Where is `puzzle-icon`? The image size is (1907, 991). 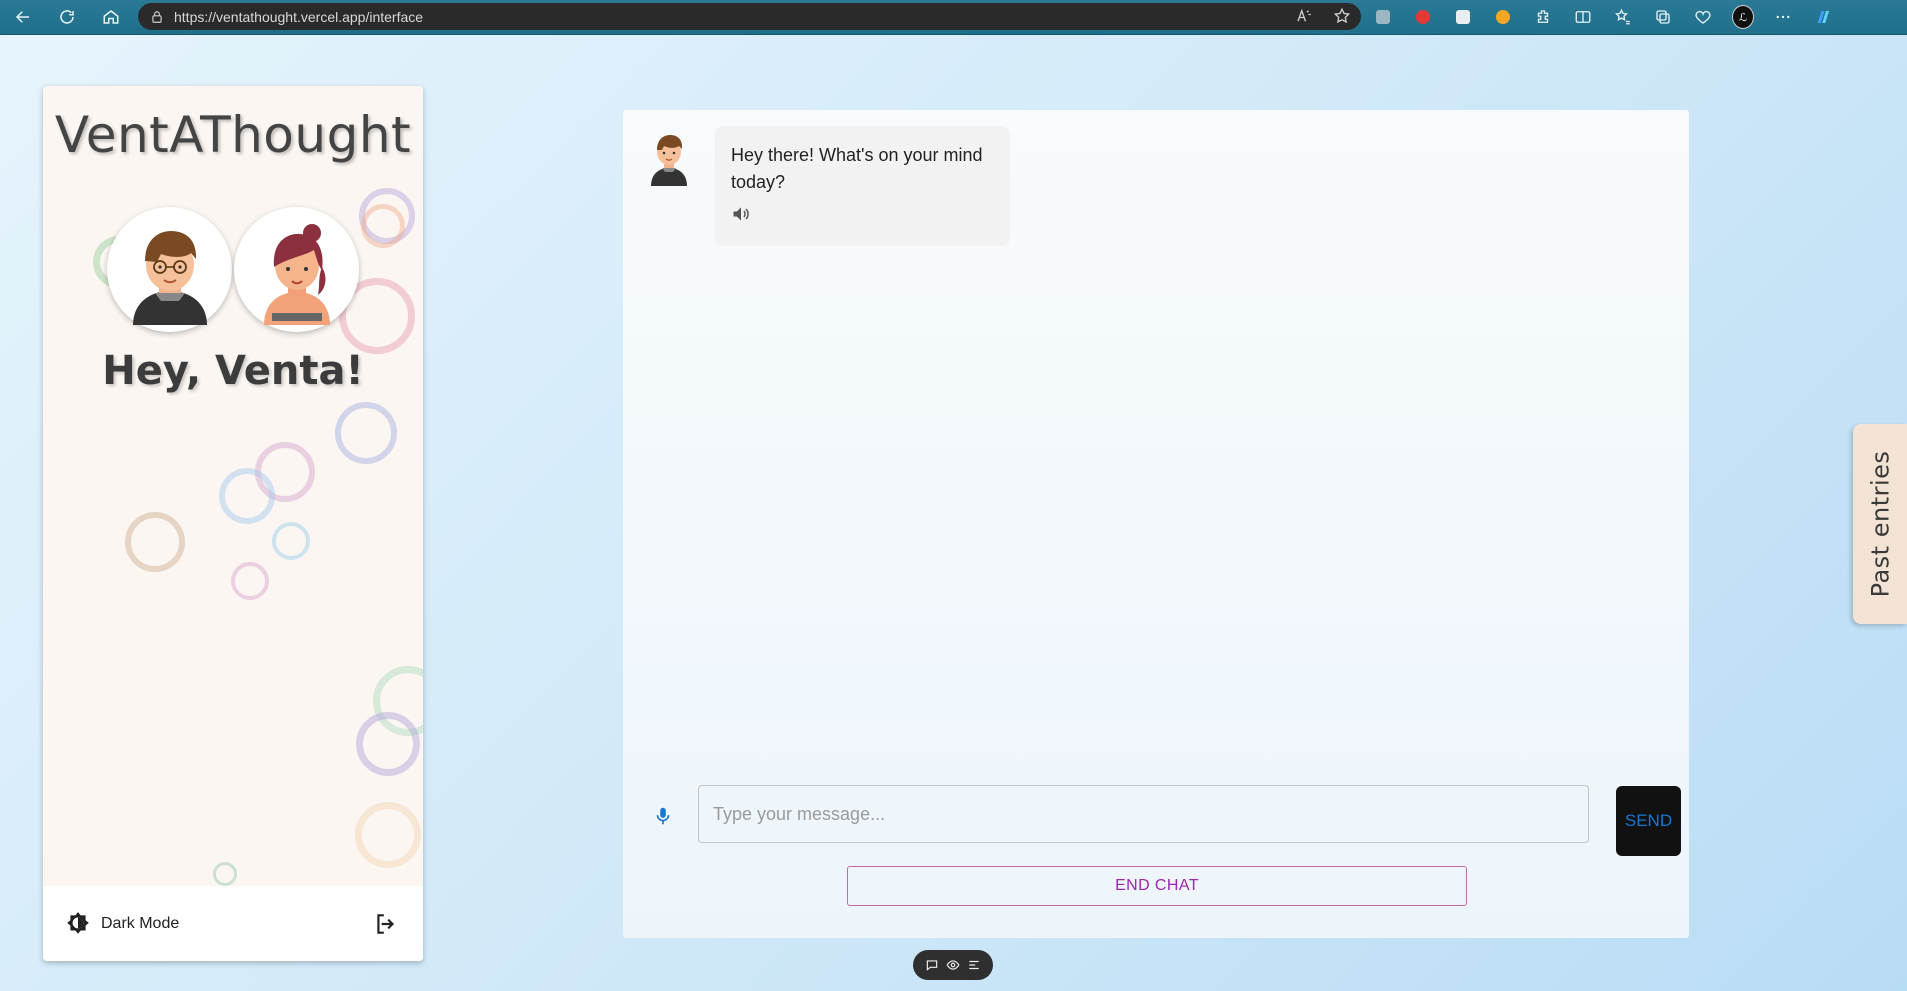
puzzle-icon is located at coordinates (1543, 16).